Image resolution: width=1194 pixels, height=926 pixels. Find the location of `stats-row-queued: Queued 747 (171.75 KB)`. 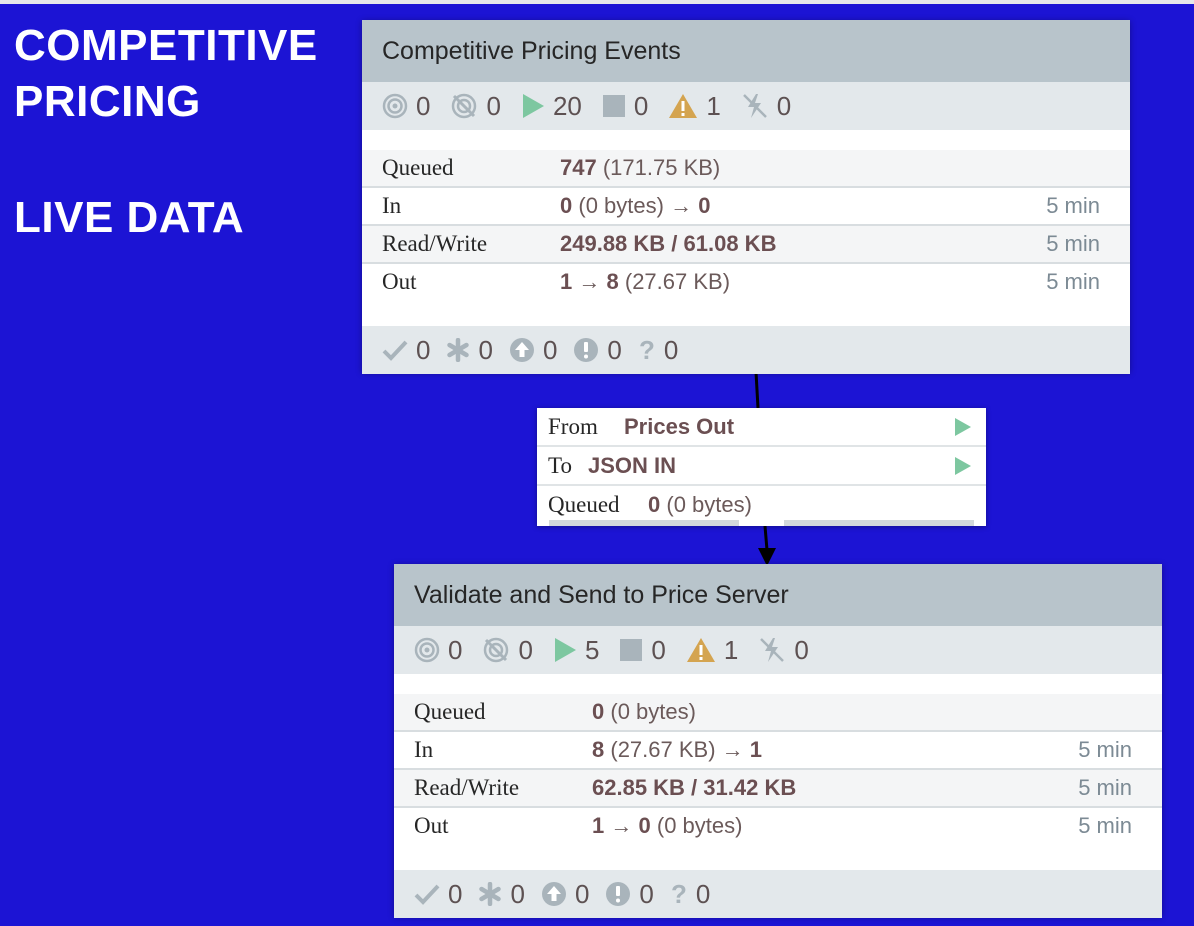

stats-row-queued: Queued 747 (171.75 KB) is located at coordinates (746, 169).